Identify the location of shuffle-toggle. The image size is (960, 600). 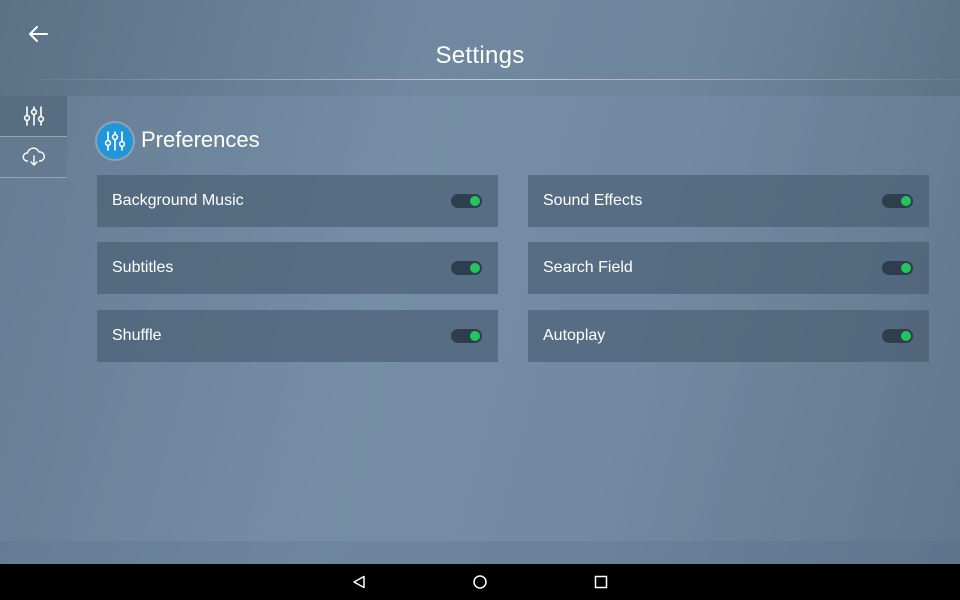
(466, 336).